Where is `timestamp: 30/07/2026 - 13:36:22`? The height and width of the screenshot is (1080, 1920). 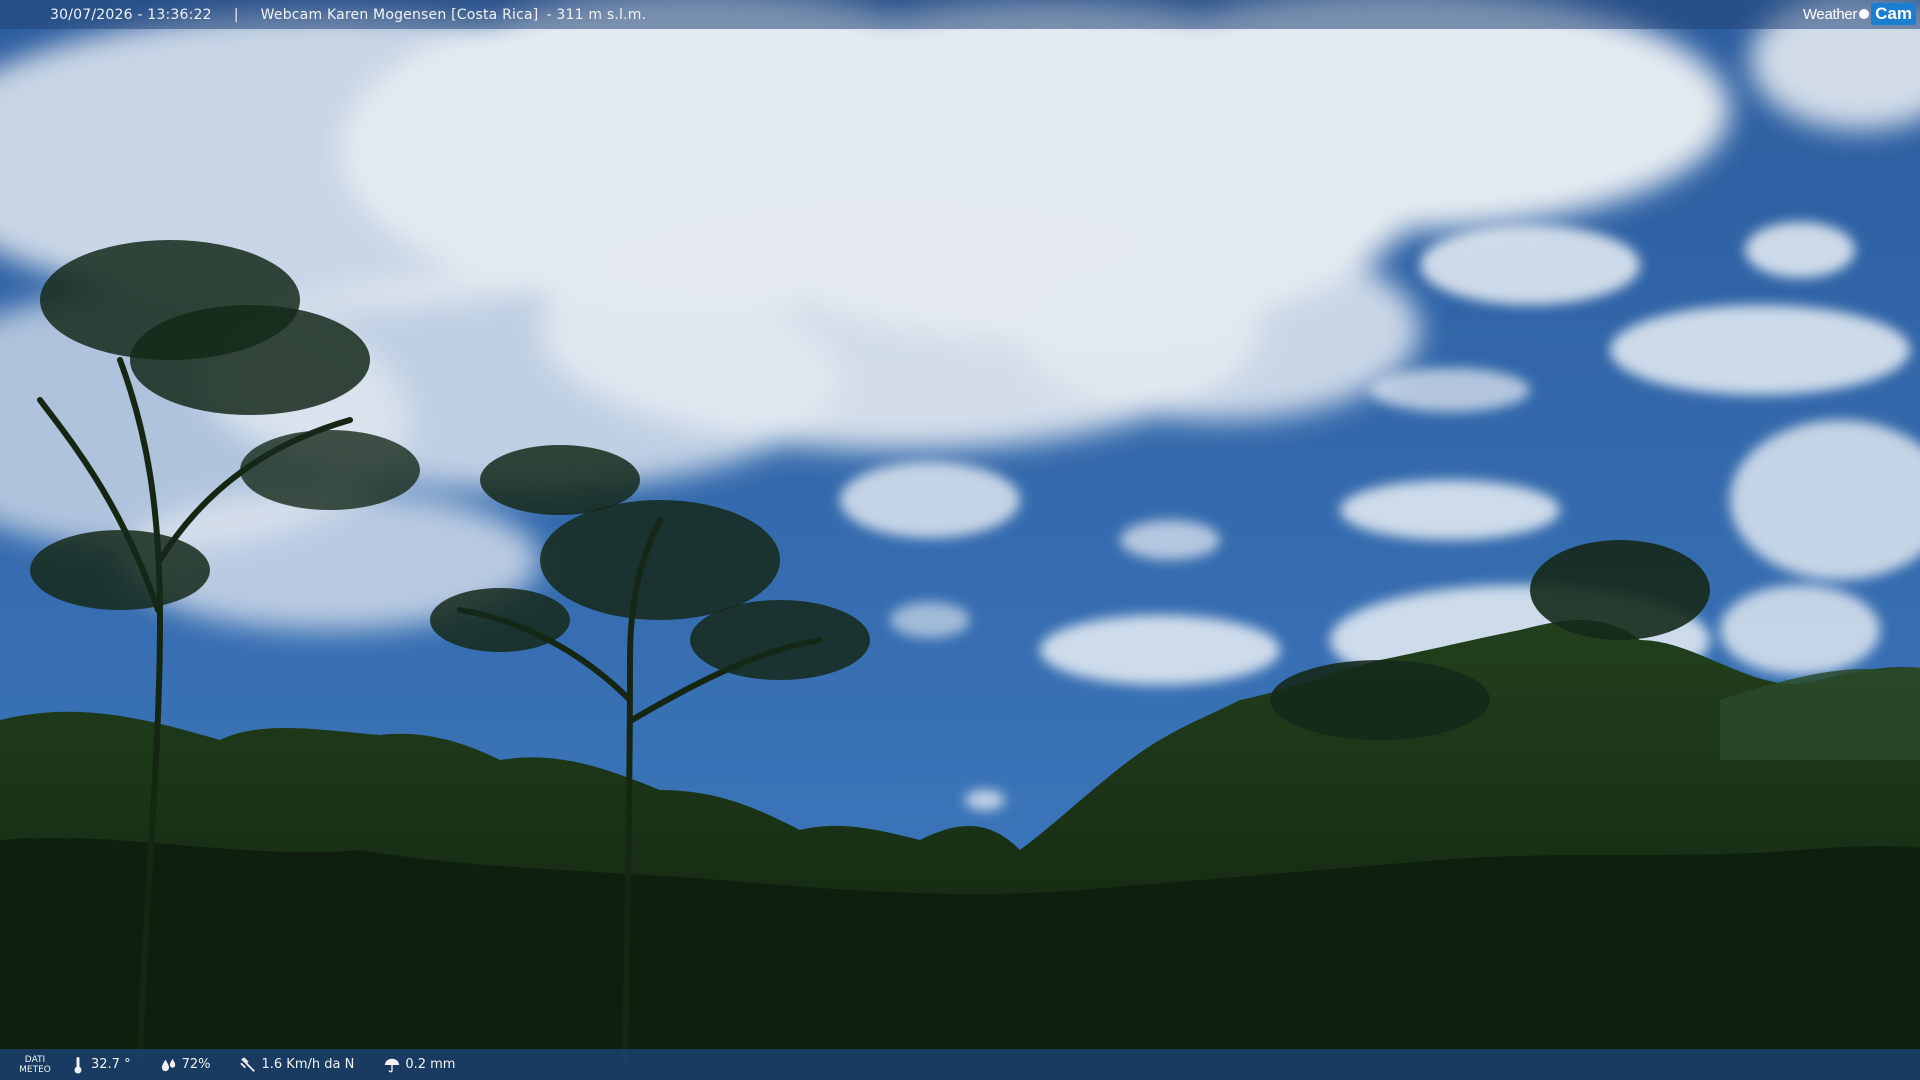 timestamp: 30/07/2026 - 13:36:22 is located at coordinates (131, 14).